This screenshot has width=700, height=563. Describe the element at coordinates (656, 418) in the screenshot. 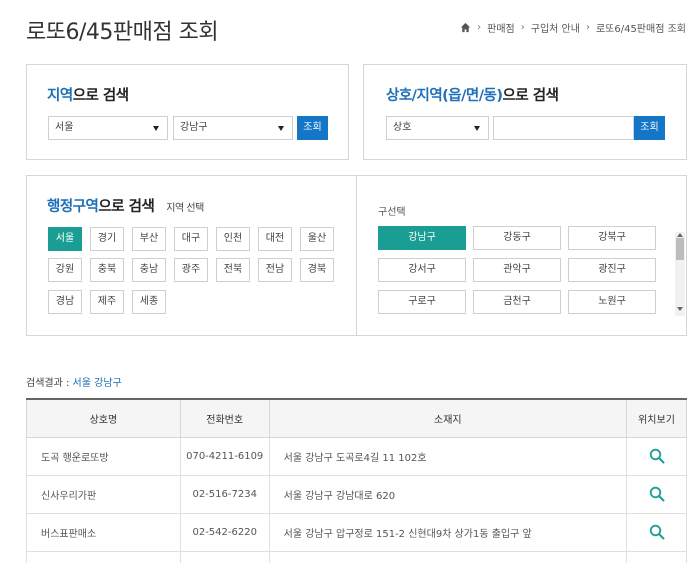

I see `column-header: 위치보기` at that location.